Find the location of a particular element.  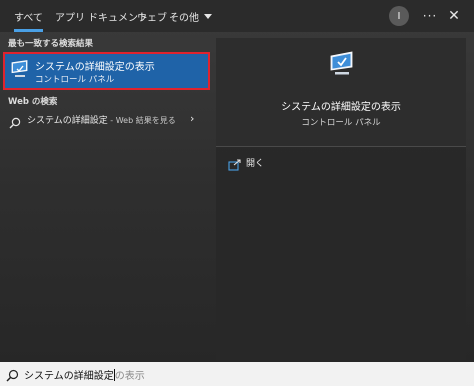

preview-divider is located at coordinates (341, 146).